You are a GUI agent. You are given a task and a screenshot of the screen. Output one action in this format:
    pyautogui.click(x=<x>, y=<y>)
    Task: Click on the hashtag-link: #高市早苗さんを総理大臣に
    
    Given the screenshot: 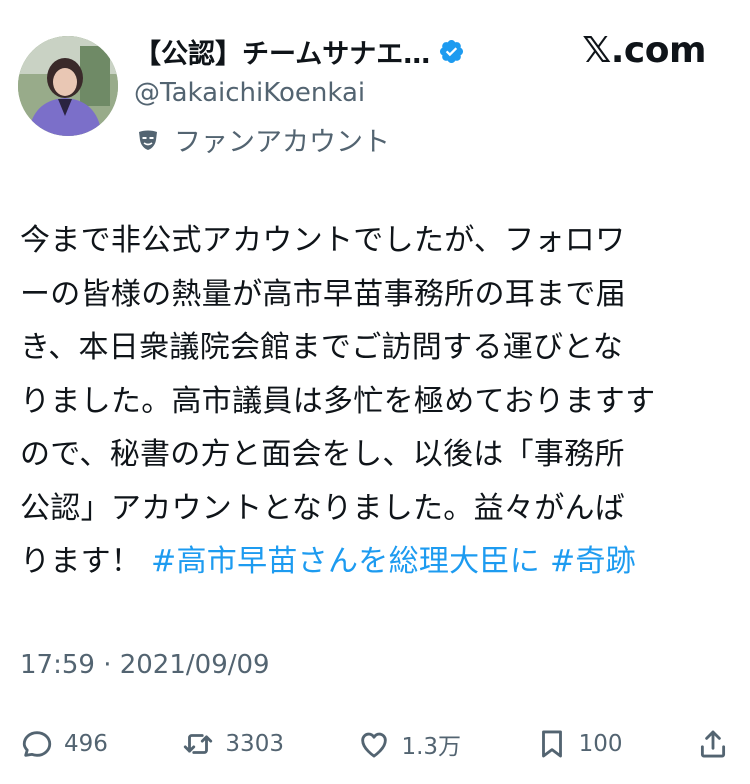 What is the action you would take?
    pyautogui.click(x=345, y=561)
    